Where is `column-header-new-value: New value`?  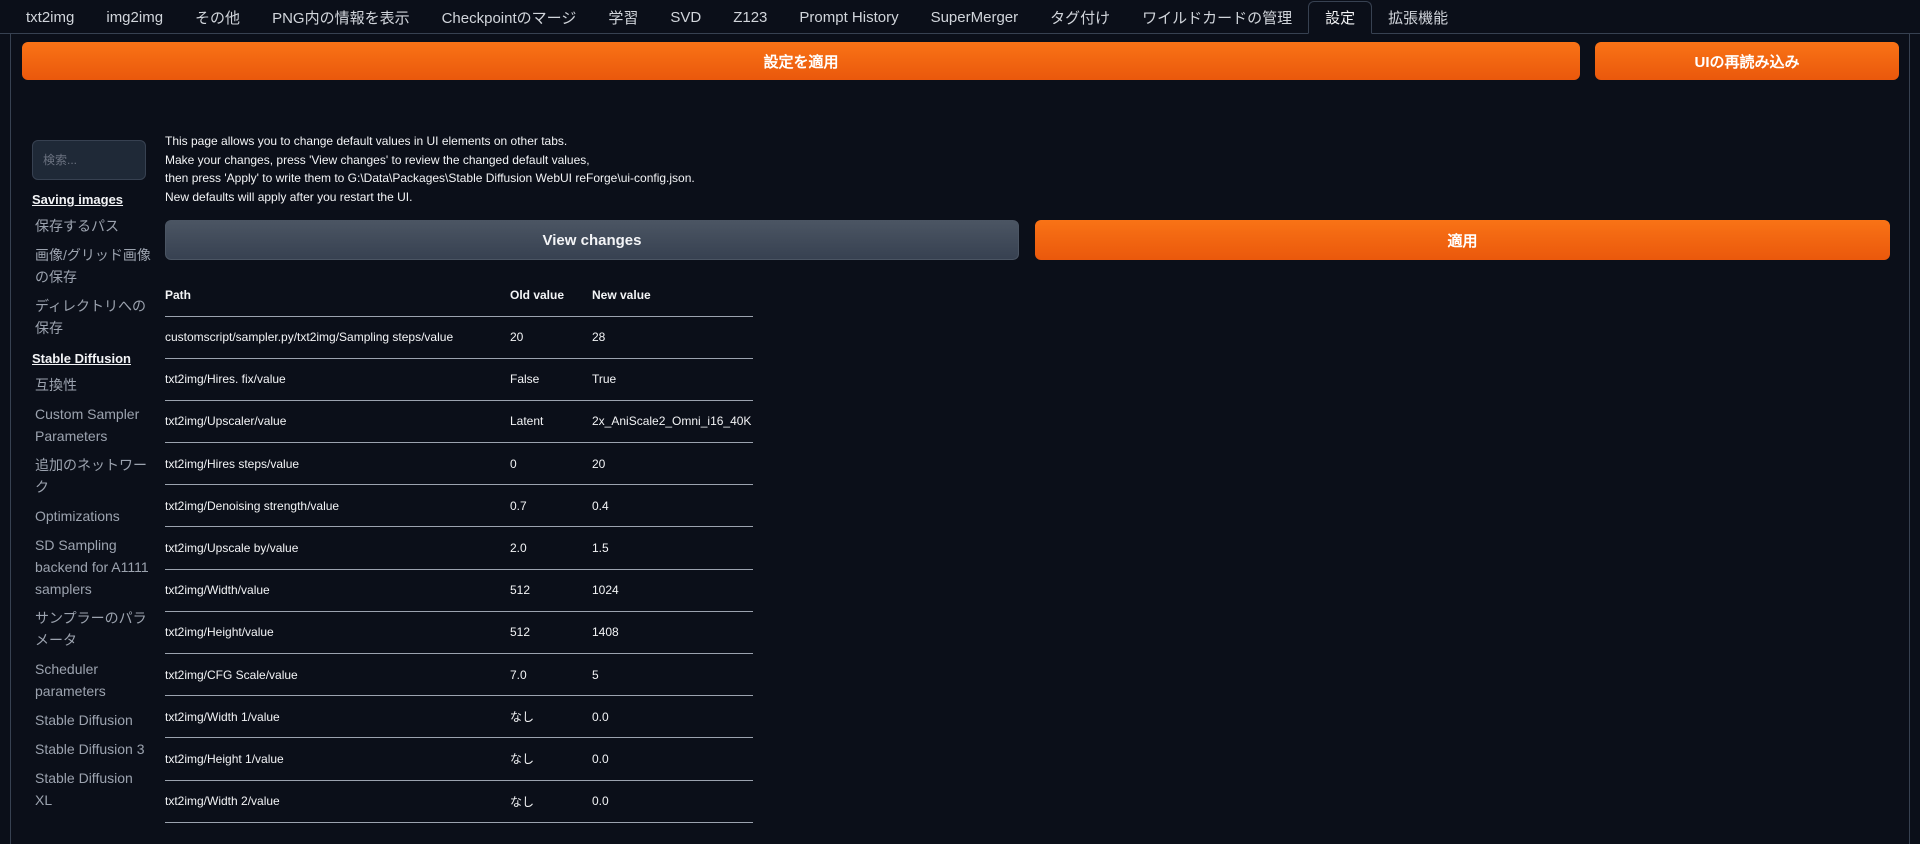
column-header-new-value: New value is located at coordinates (672, 295).